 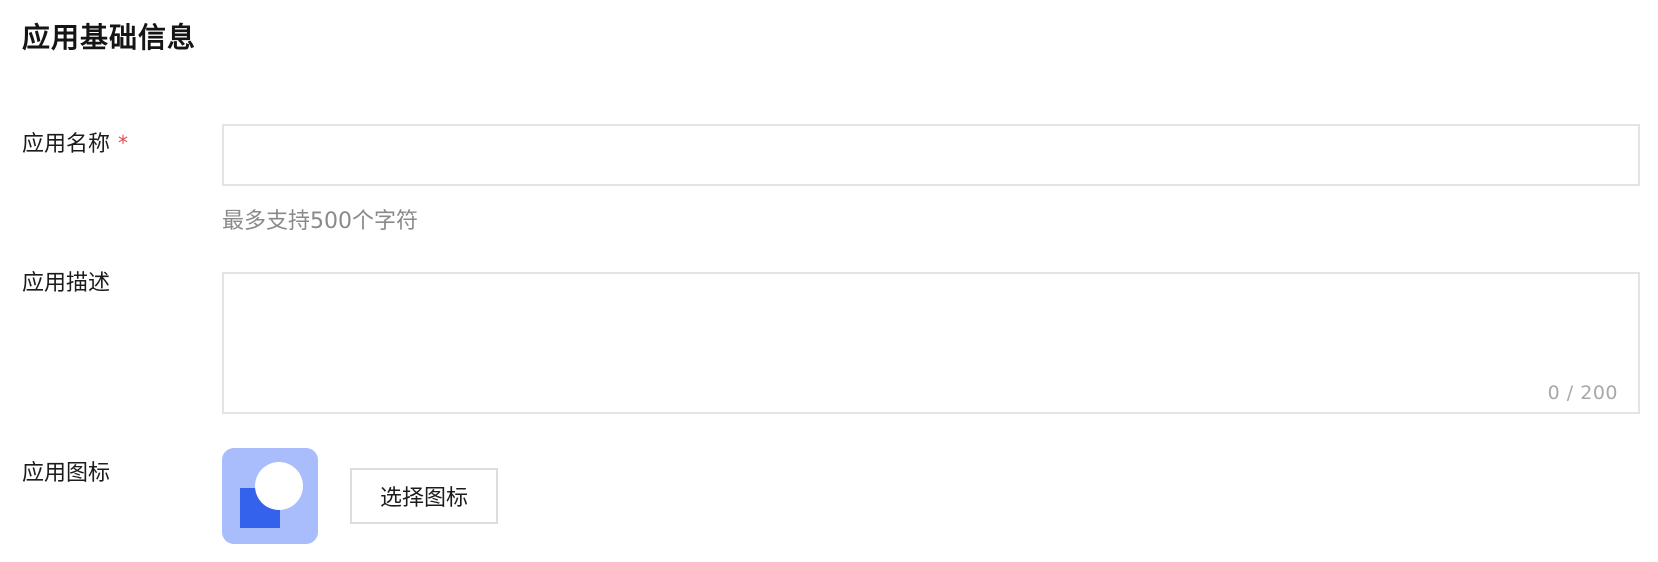 I want to click on char-counter: 0 / 200, so click(x=1582, y=393).